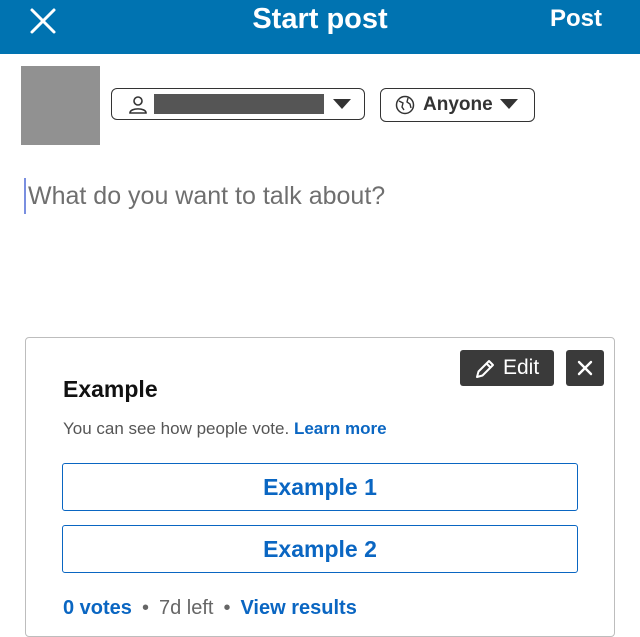  I want to click on poll-note-text: You can see how people vote., so click(176, 428).